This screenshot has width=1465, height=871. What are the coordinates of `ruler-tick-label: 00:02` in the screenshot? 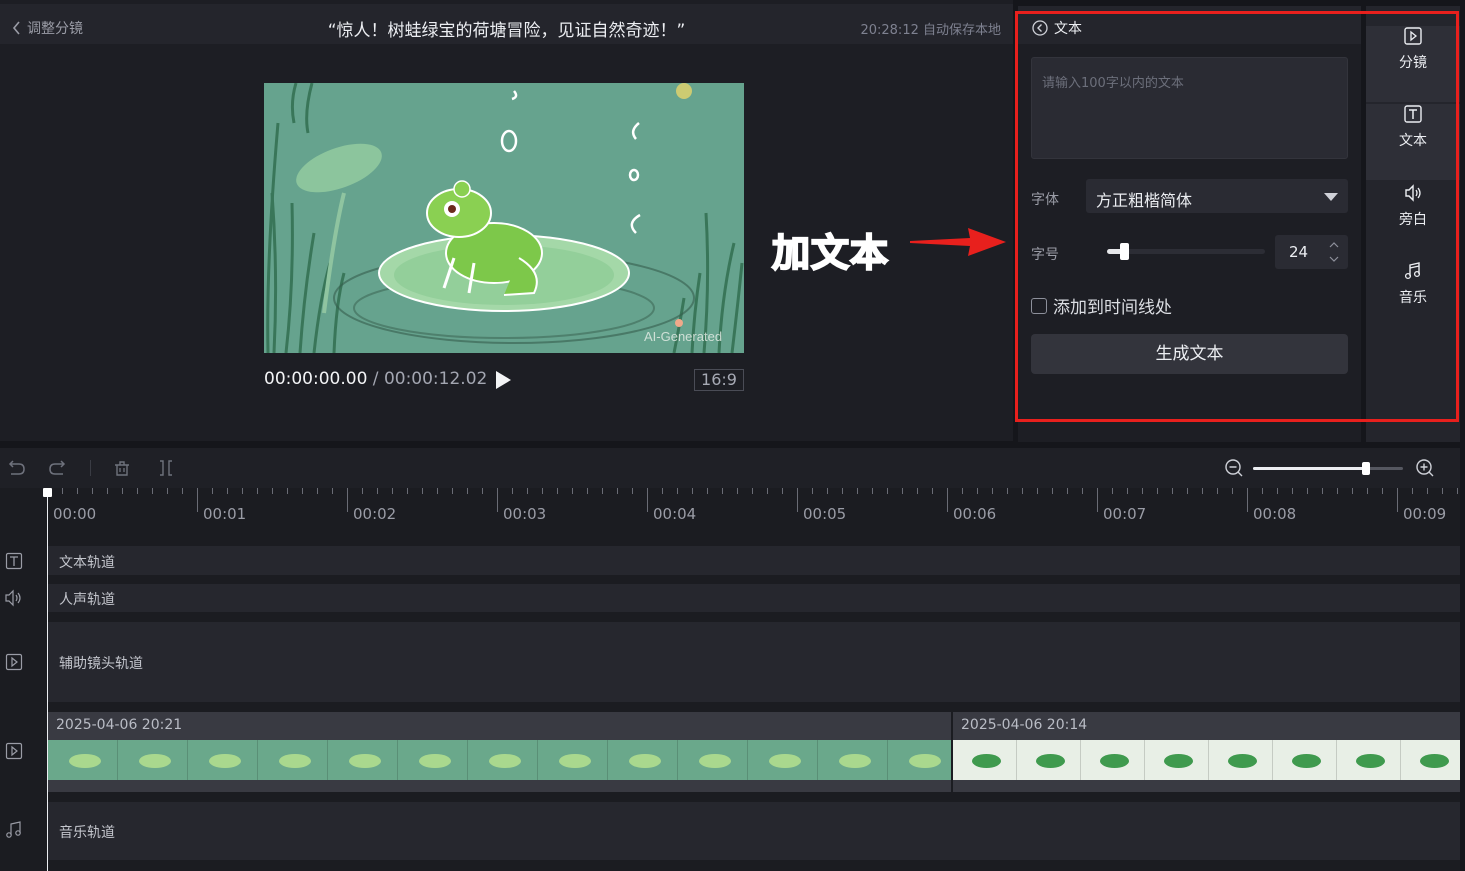 It's located at (375, 514).